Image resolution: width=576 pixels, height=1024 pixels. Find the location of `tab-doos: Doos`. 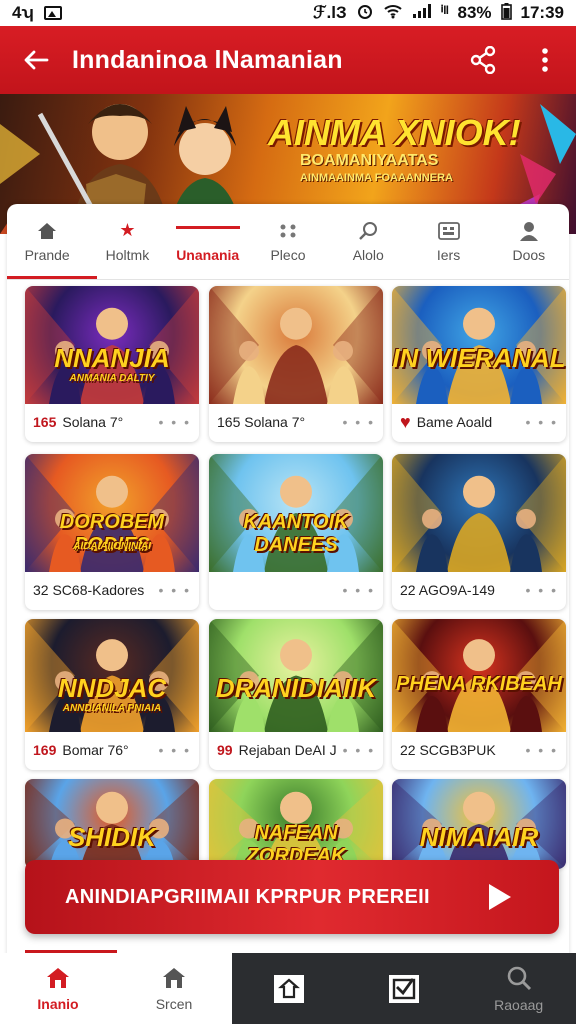

tab-doos: Doos is located at coordinates (529, 241).